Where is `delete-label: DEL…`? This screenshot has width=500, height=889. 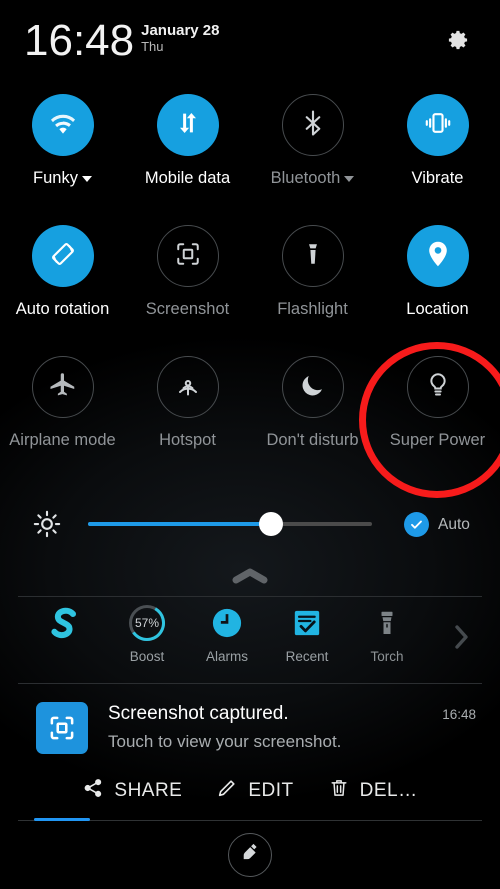
delete-label: DEL… is located at coordinates (388, 790).